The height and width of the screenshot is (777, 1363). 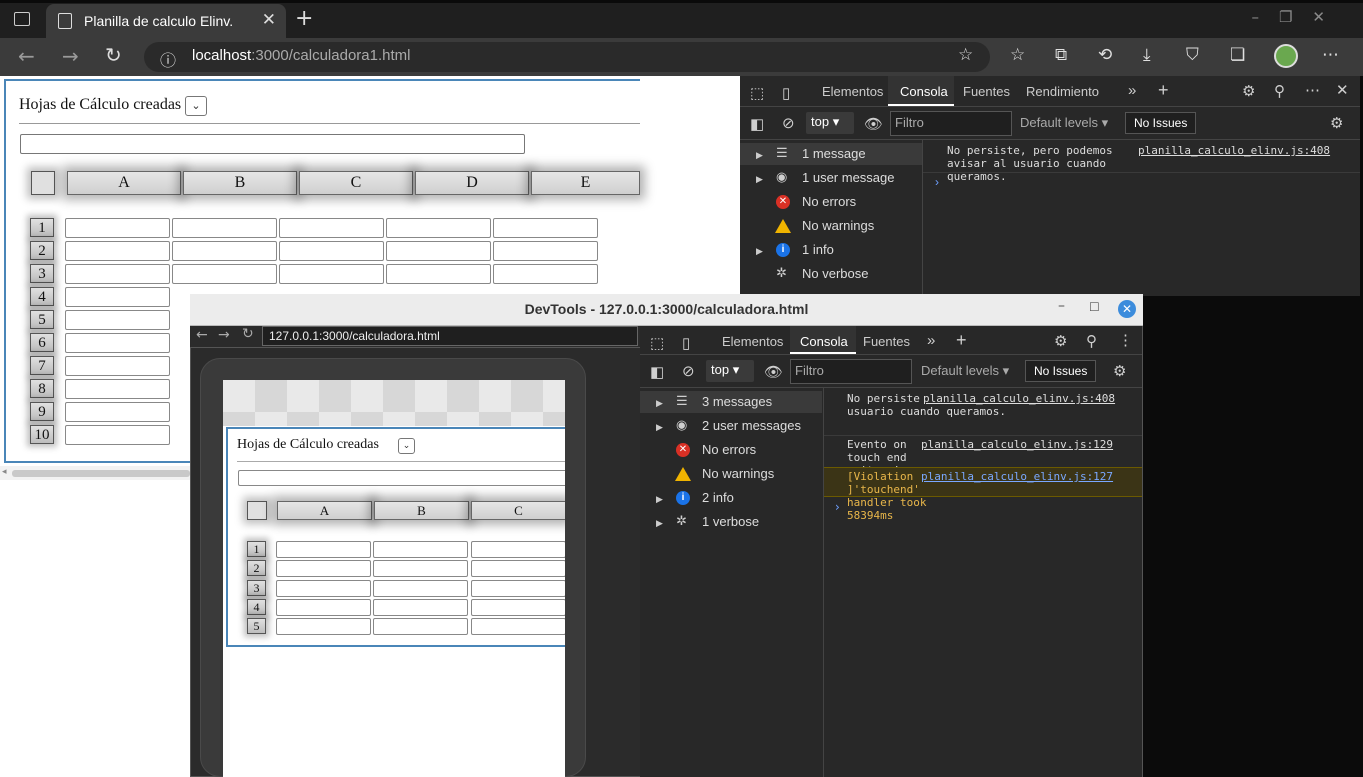 What do you see at coordinates (1062, 91) in the screenshot?
I see `tab-rendimiento: Rendimiento` at bounding box center [1062, 91].